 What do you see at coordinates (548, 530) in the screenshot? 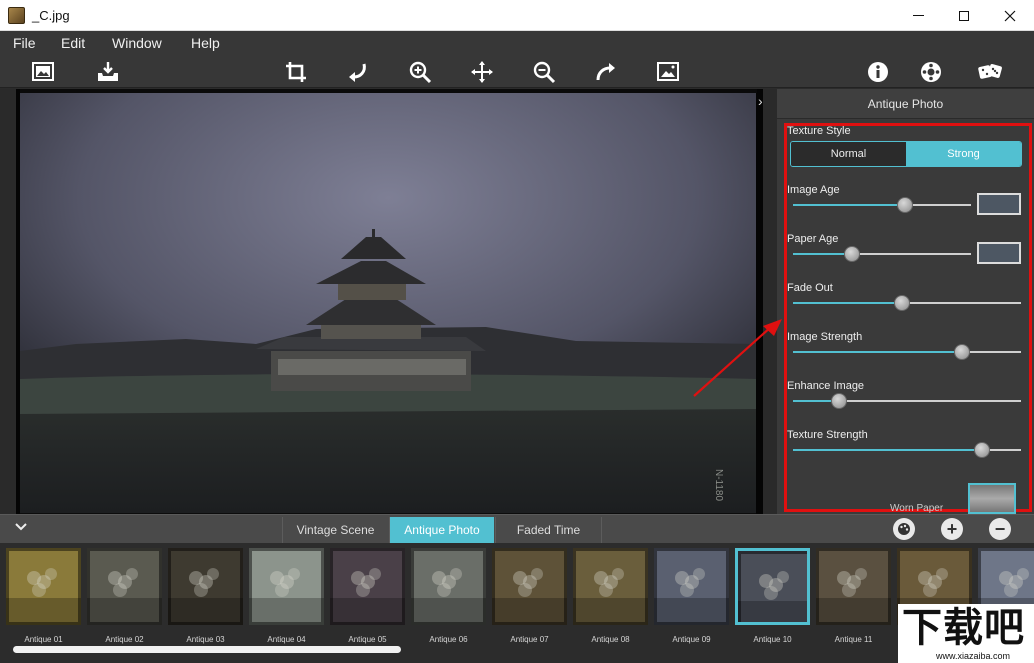
I see `tab-faded-time: Faded Time` at bounding box center [548, 530].